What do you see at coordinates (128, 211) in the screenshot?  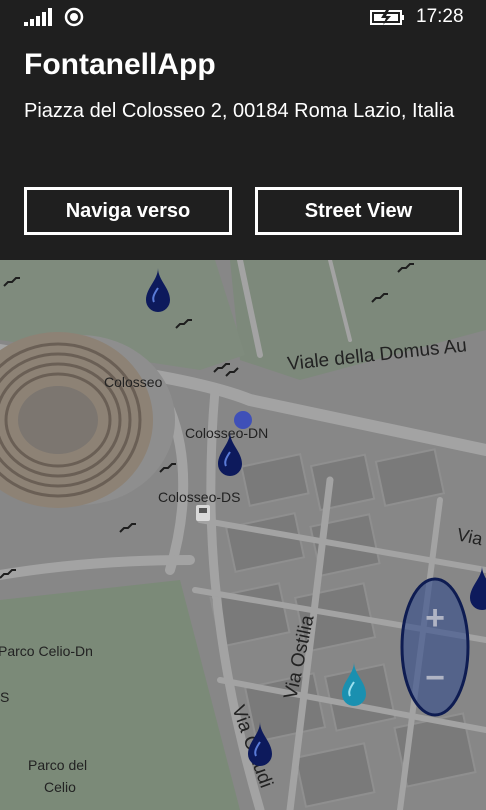 I see `navigate-to-button: Naviga verso` at bounding box center [128, 211].